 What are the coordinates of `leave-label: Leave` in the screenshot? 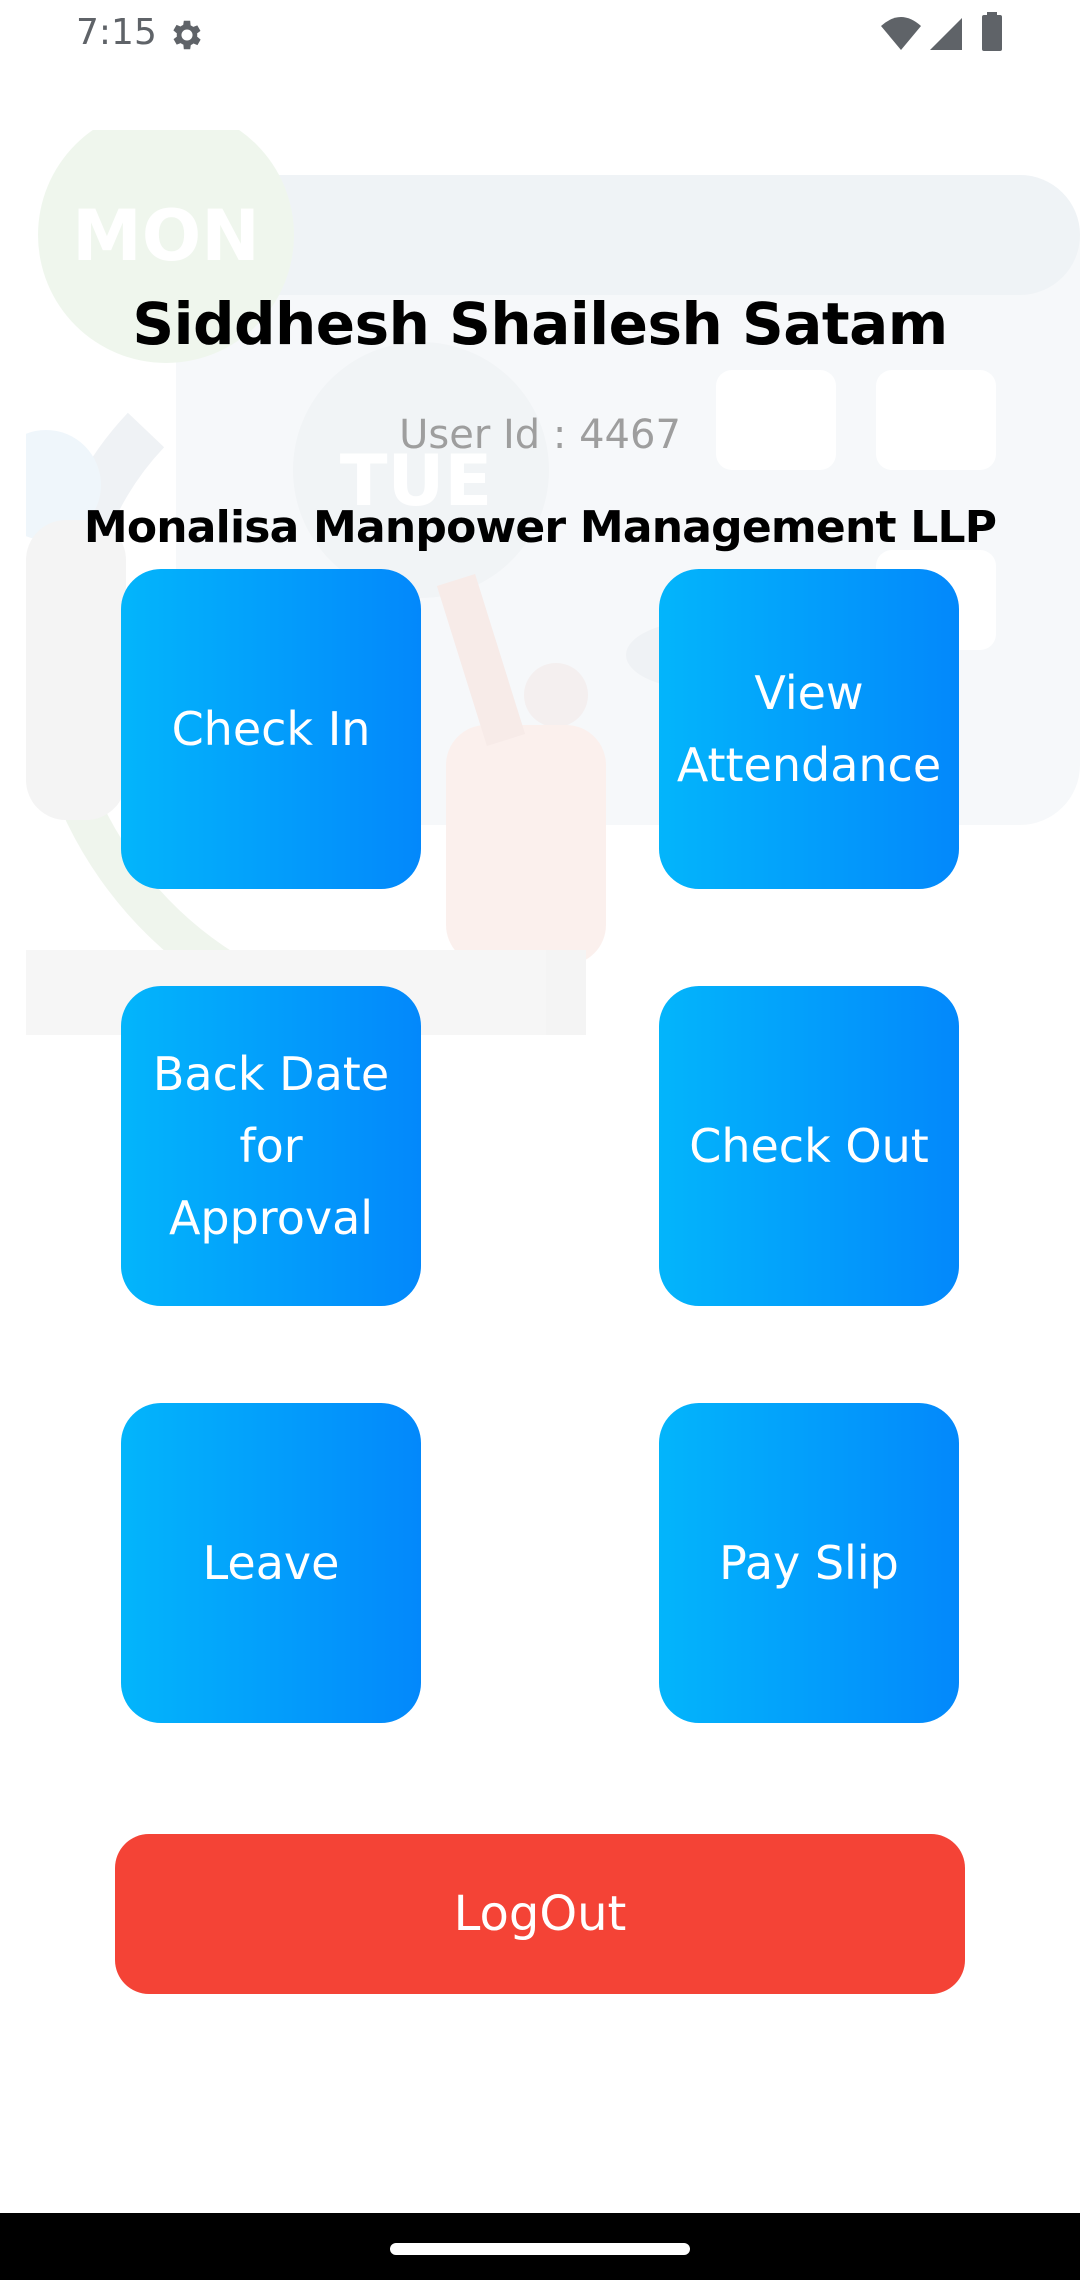 It's located at (271, 1563).